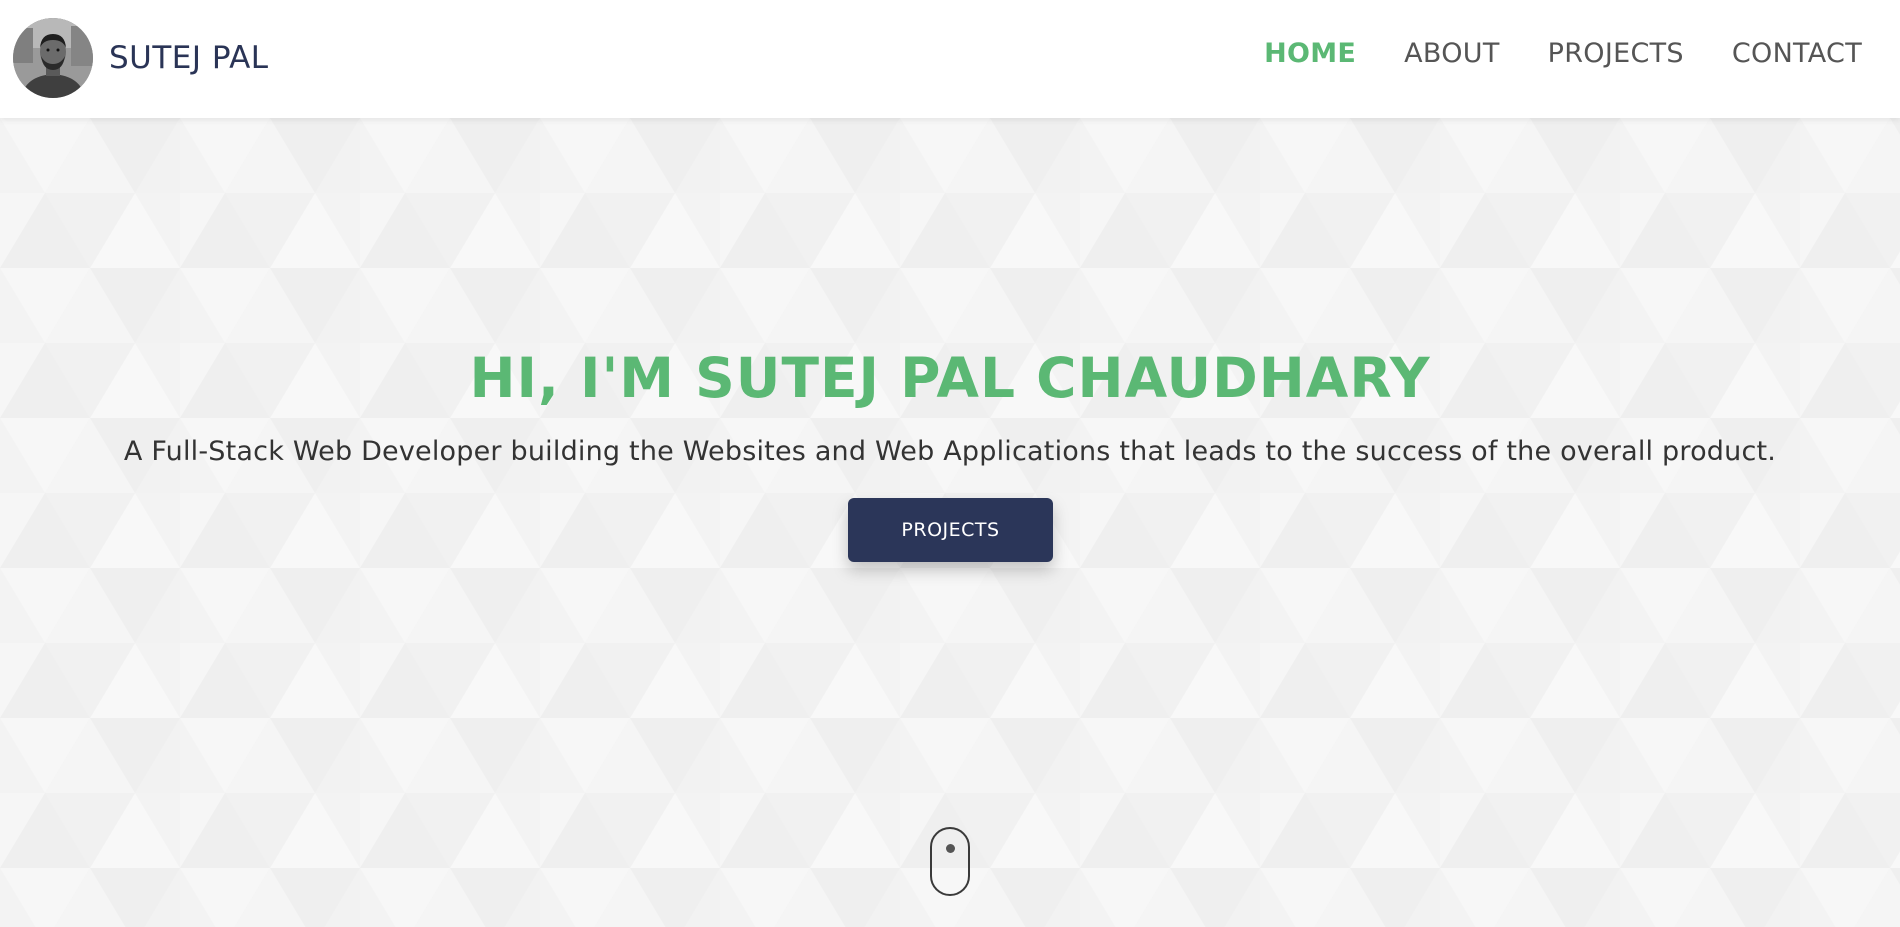  What do you see at coordinates (950, 848) in the screenshot?
I see `scroll-wheel-dot` at bounding box center [950, 848].